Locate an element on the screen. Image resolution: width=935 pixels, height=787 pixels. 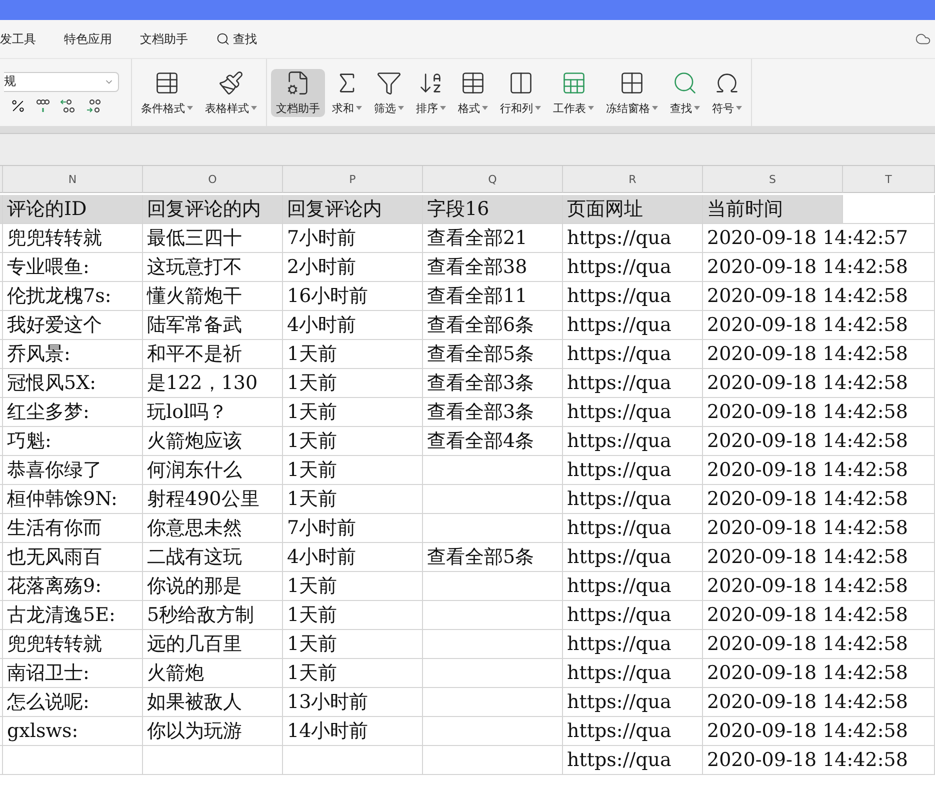
ribbon-button: 排序 is located at coordinates (431, 92).